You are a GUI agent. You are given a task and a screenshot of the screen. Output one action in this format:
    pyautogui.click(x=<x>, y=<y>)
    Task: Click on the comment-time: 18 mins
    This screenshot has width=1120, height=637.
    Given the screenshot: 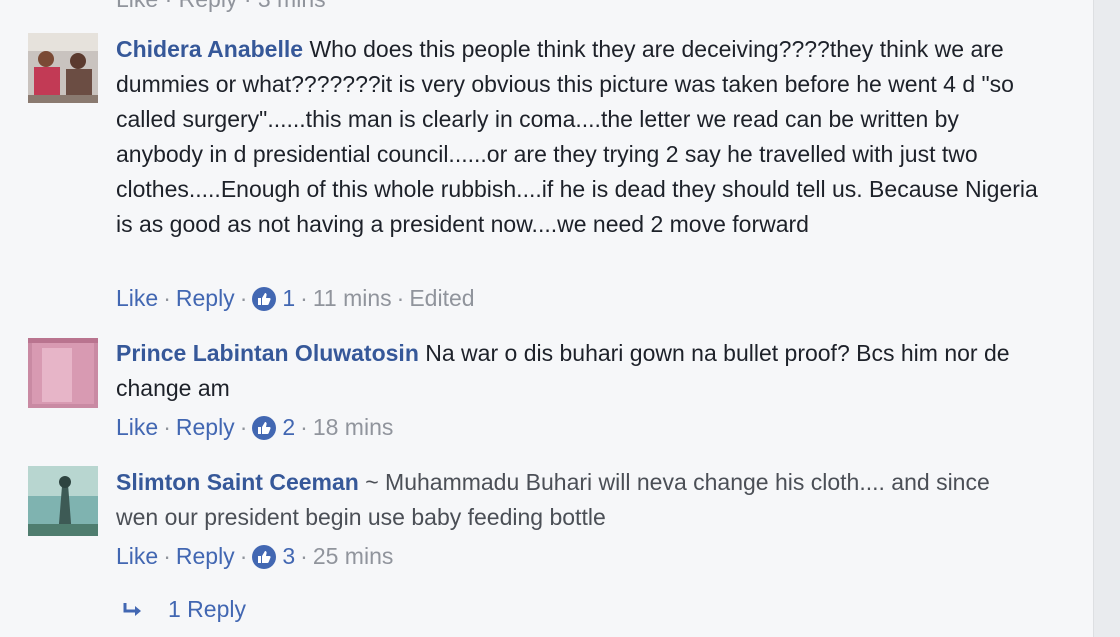 What is the action you would take?
    pyautogui.click(x=353, y=427)
    